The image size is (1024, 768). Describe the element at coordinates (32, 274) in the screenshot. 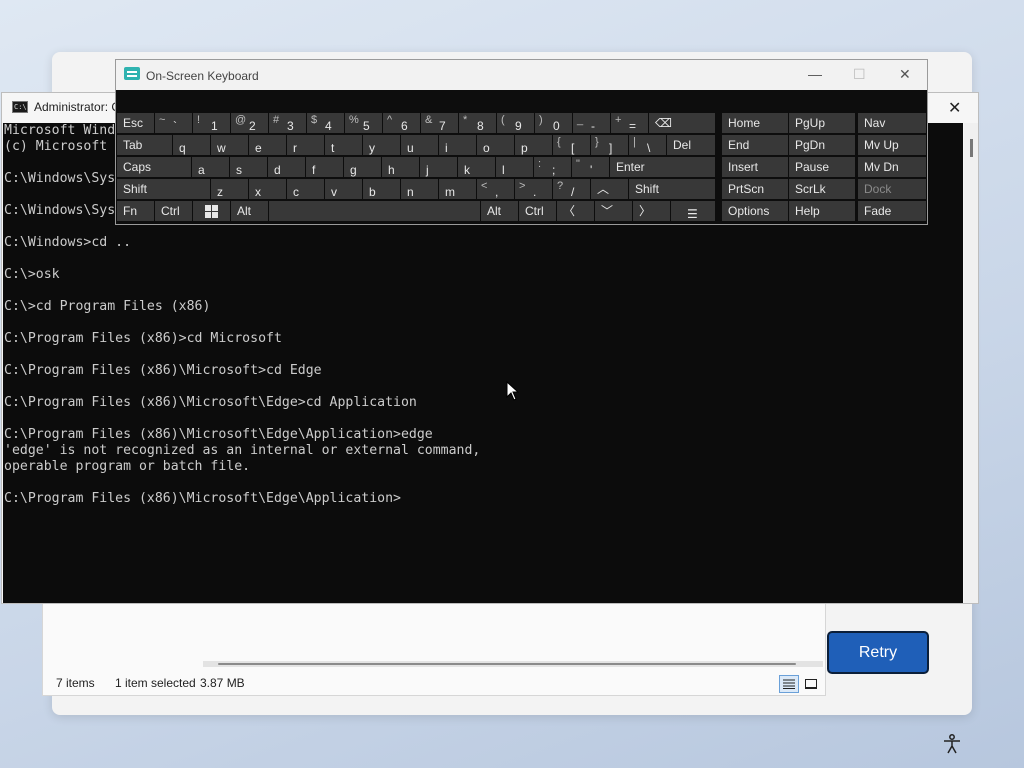

I see `console-line: C:\>osk` at that location.